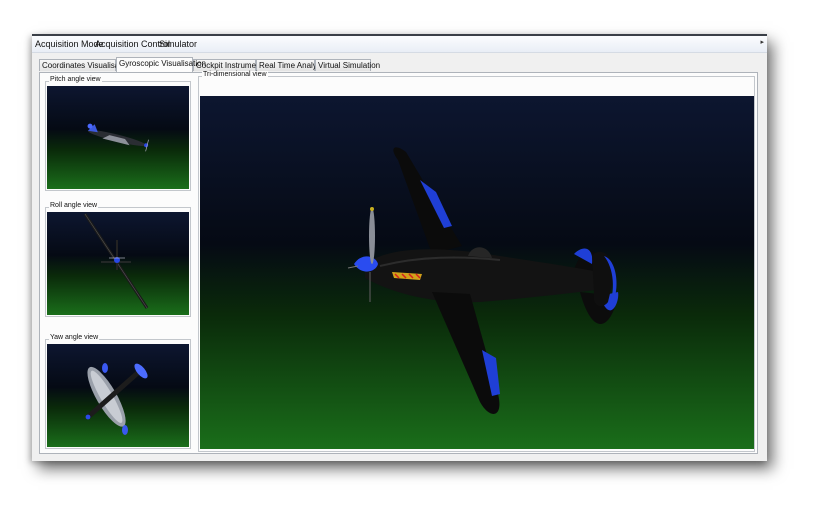 The height and width of the screenshot is (524, 833). I want to click on pitch-aircraft, so click(118, 137).